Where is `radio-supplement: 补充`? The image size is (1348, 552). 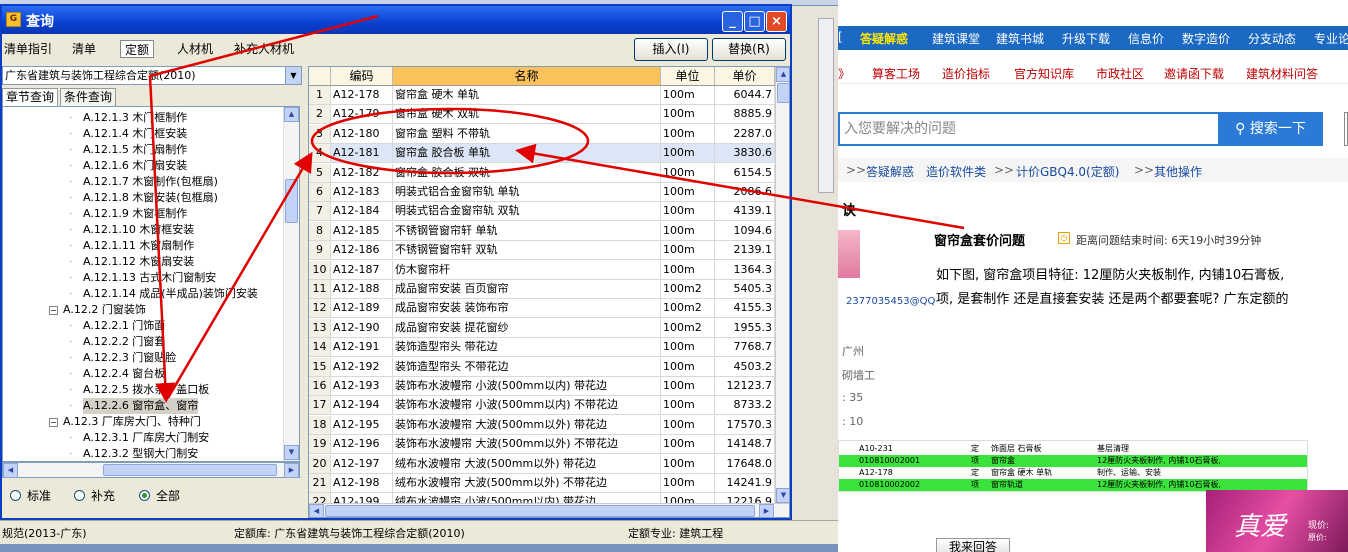 radio-supplement: 补充 is located at coordinates (94, 495).